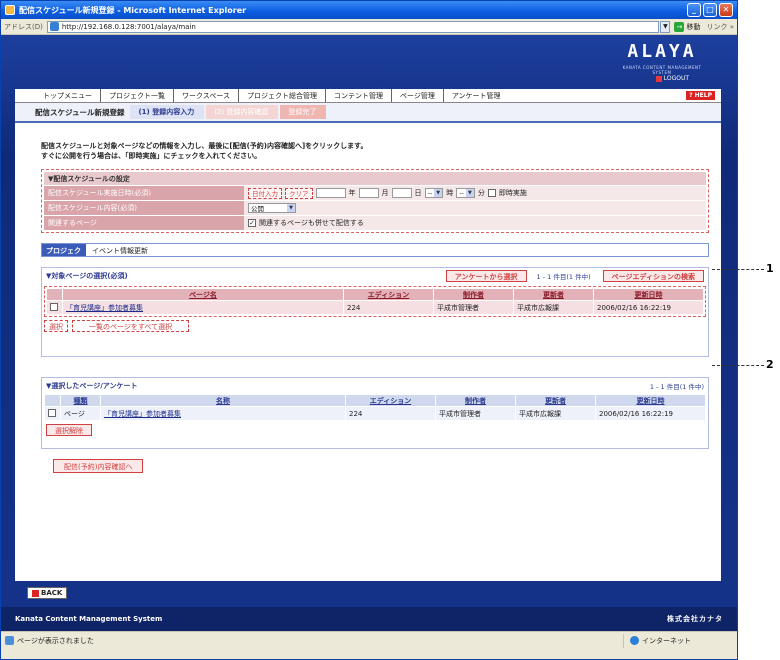 Image resolution: width=780 pixels, height=660 pixels. I want to click on date-value: 日付入力 クリア 年 月 日 -- ▼ 時 -- ▼ 分 即時実施, so click(475, 193).